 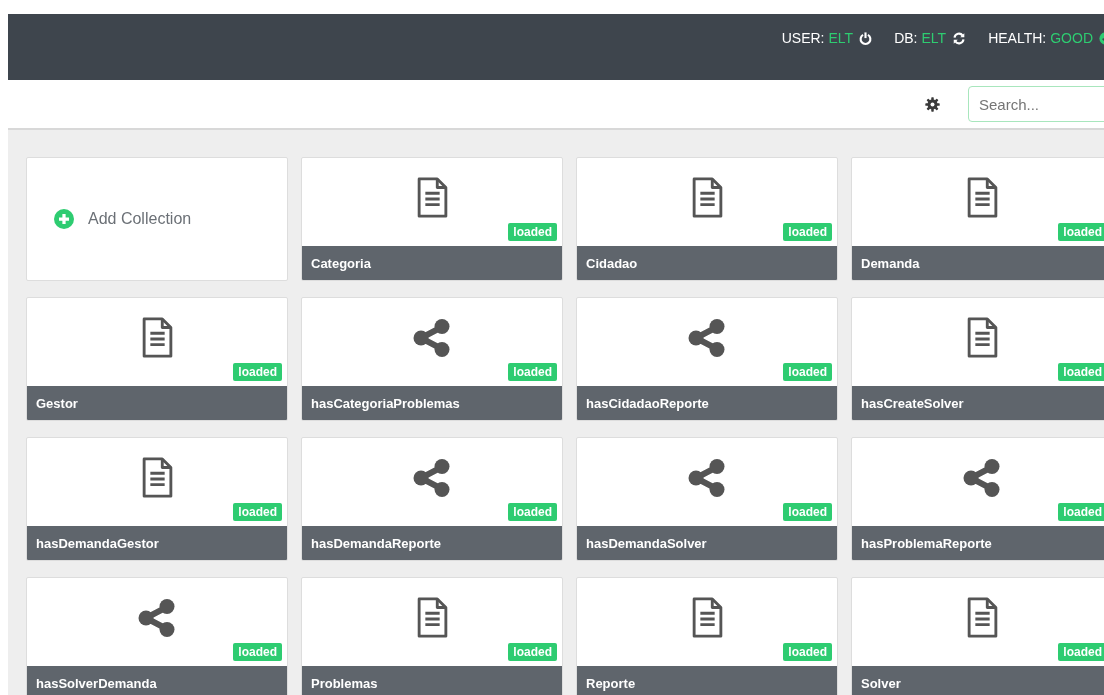 I want to click on status-value: GOOD, so click(x=1071, y=38).